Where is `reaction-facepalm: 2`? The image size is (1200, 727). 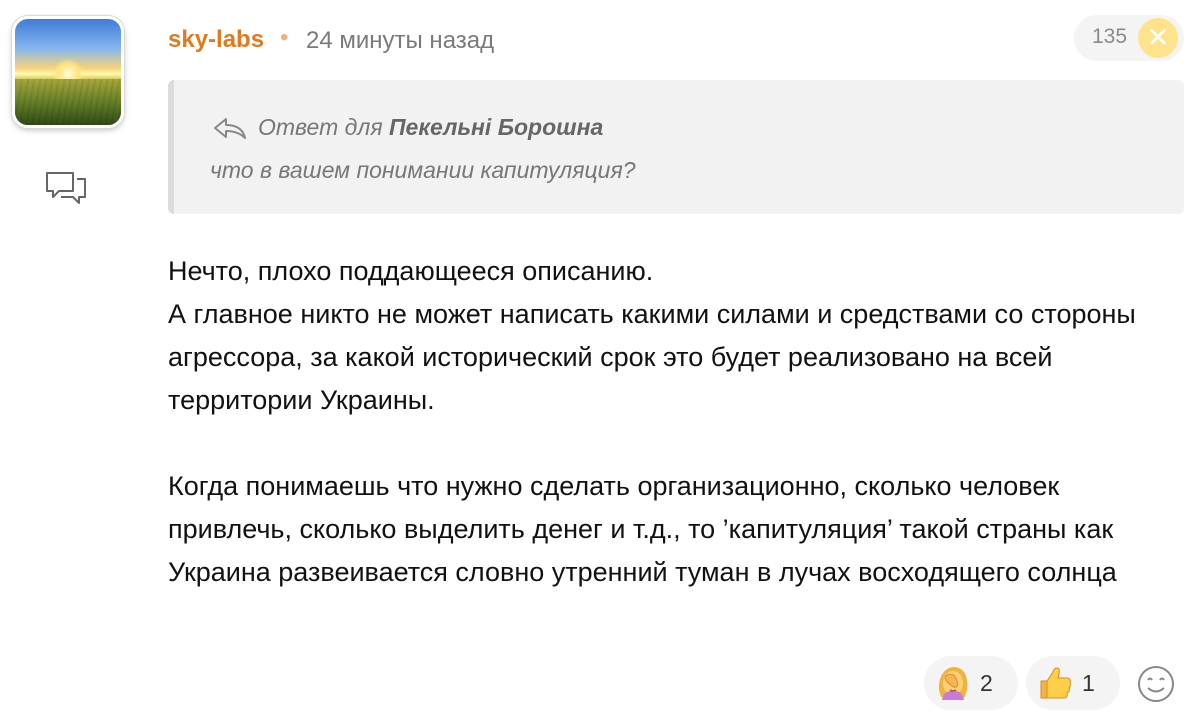 reaction-facepalm: 2 is located at coordinates (971, 683).